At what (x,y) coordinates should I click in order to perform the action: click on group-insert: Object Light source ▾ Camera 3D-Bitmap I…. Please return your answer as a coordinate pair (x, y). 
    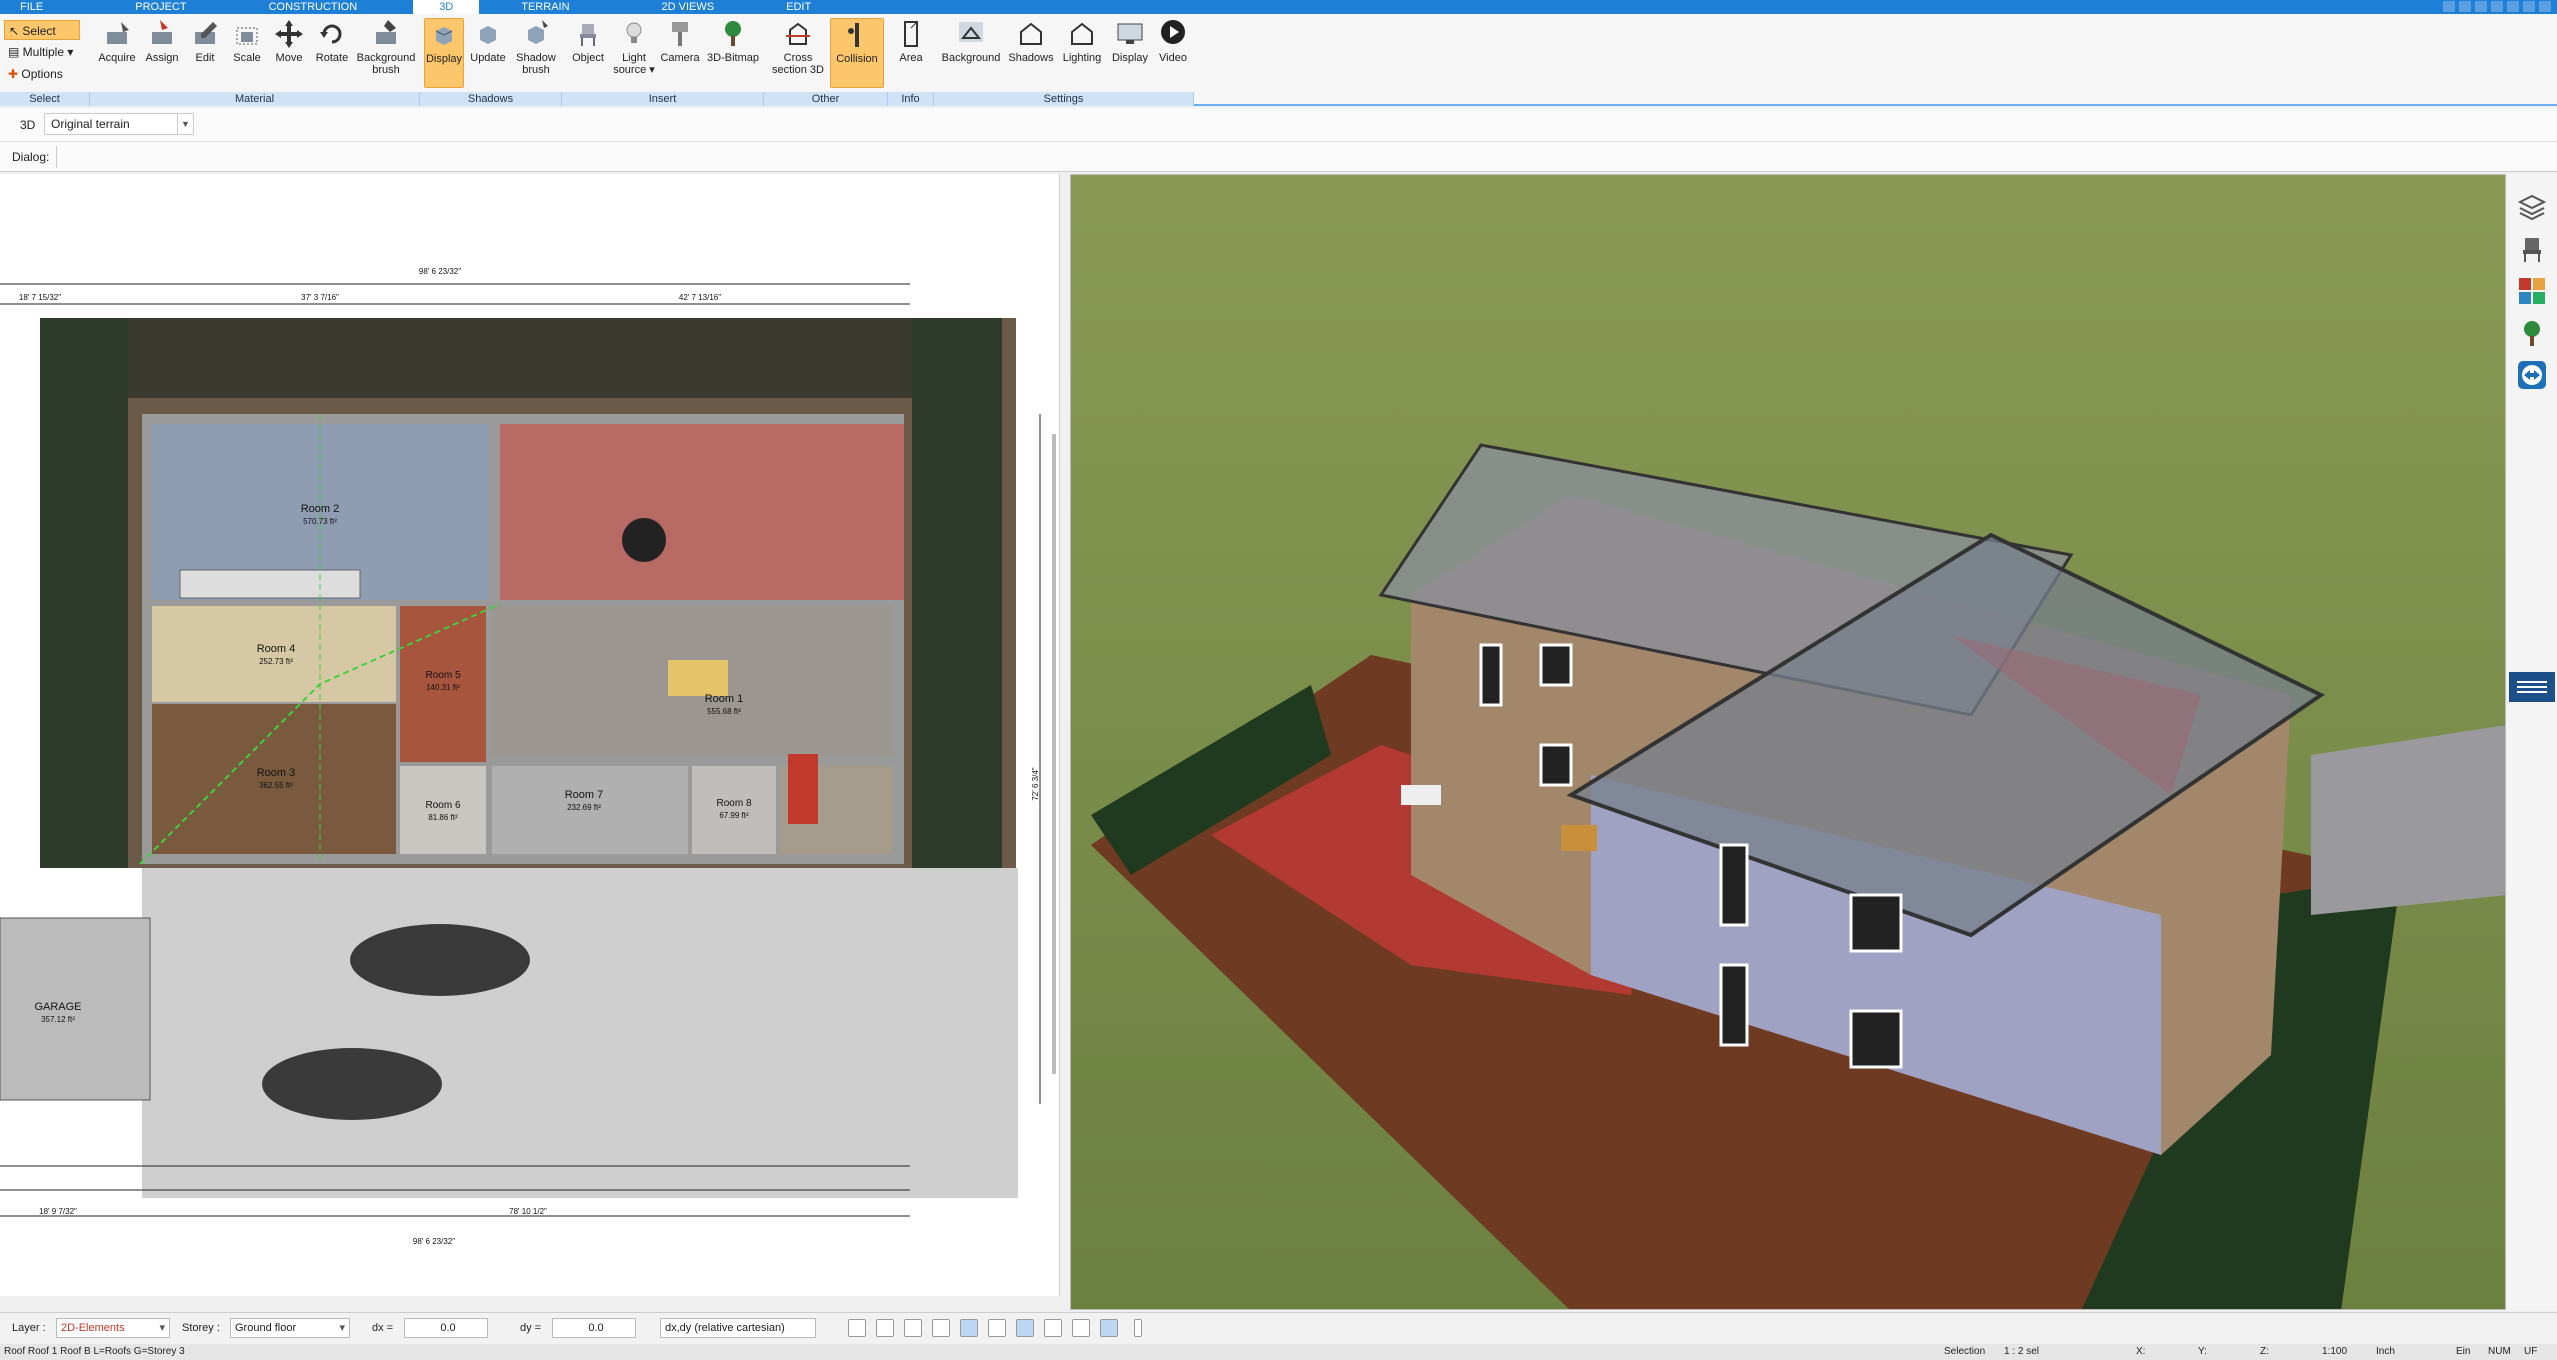
    Looking at the image, I should click on (663, 60).